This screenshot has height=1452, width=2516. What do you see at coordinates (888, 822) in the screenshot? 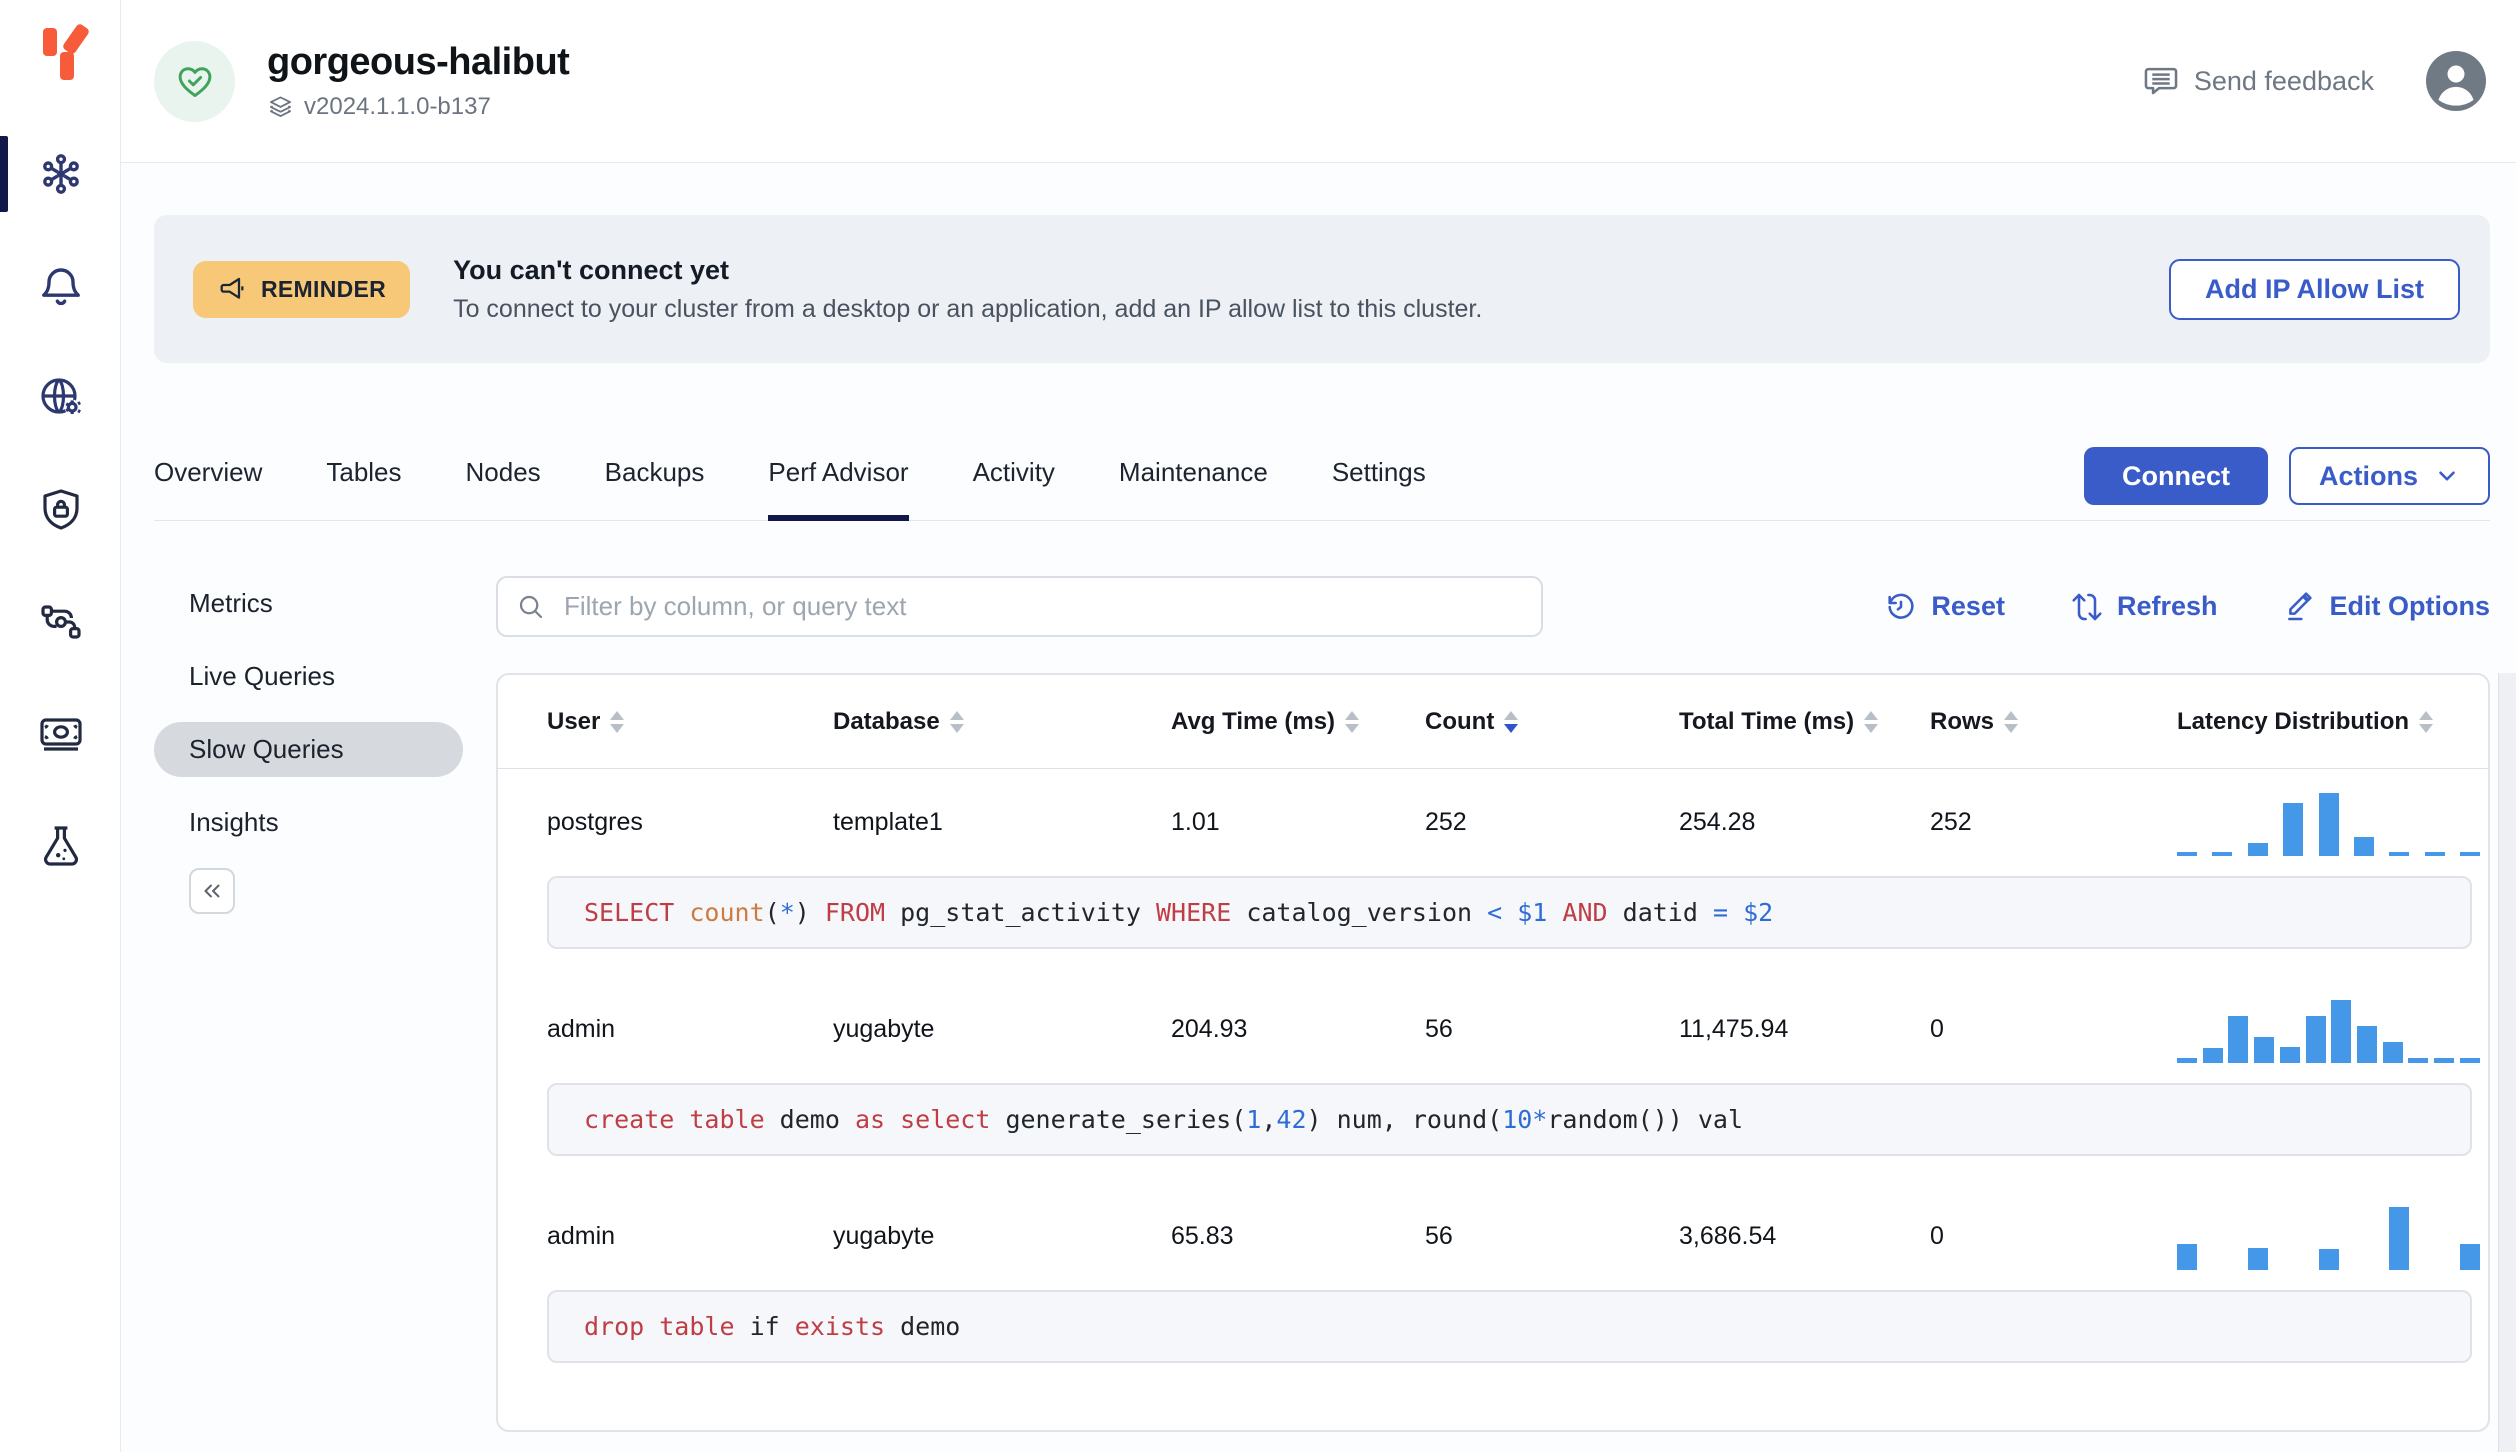
I see `cell-database: template1` at bounding box center [888, 822].